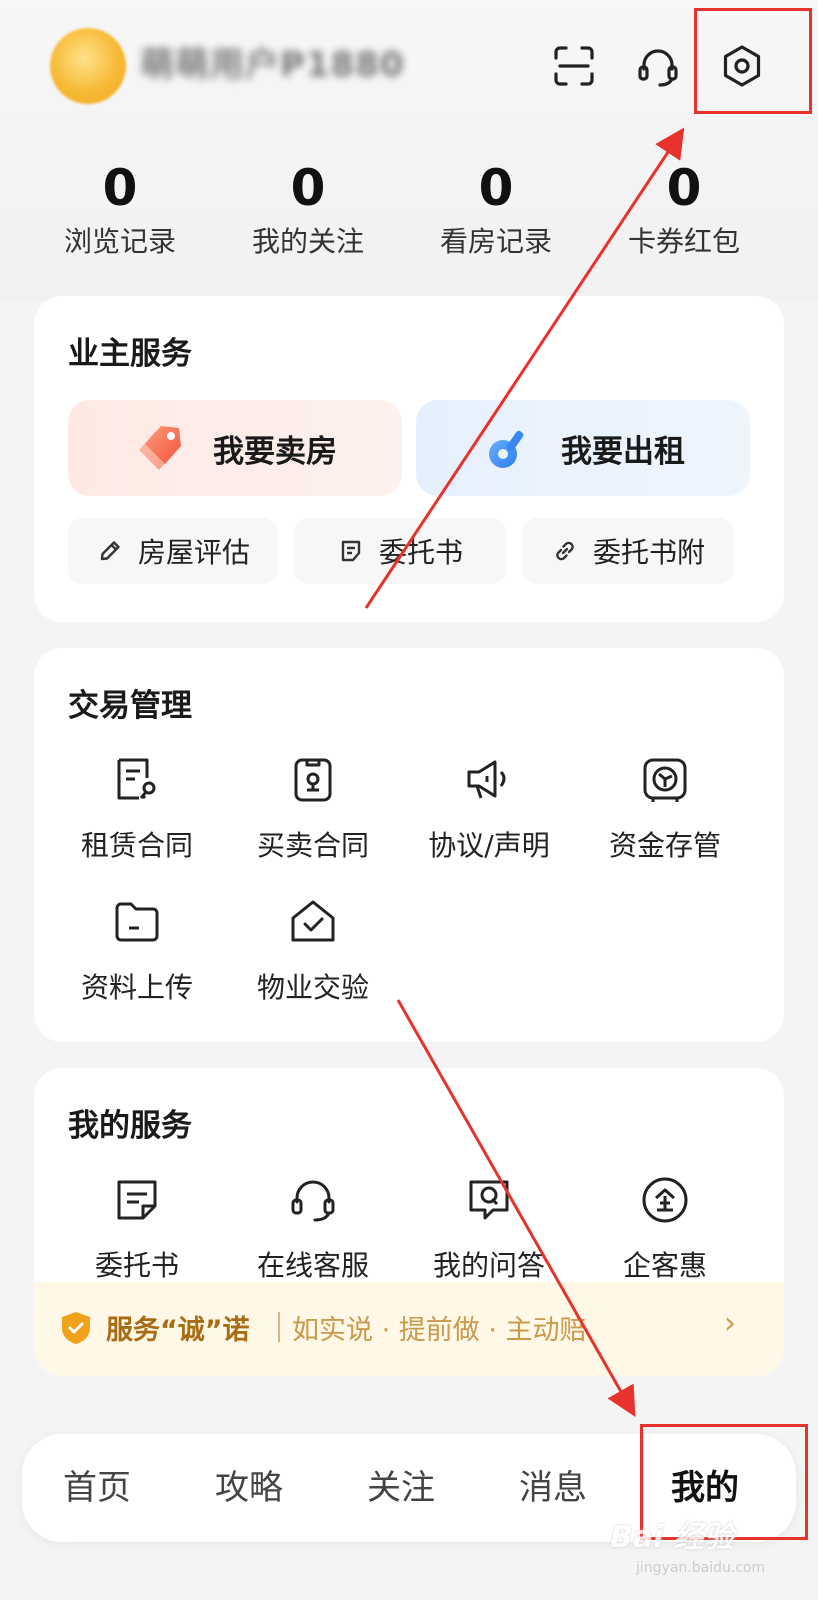  I want to click on promise-divider, so click(279, 1327).